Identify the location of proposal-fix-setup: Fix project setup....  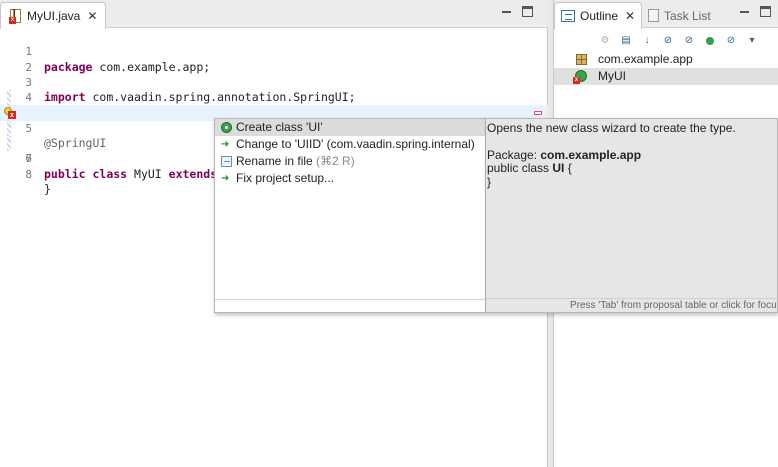
(350, 178).